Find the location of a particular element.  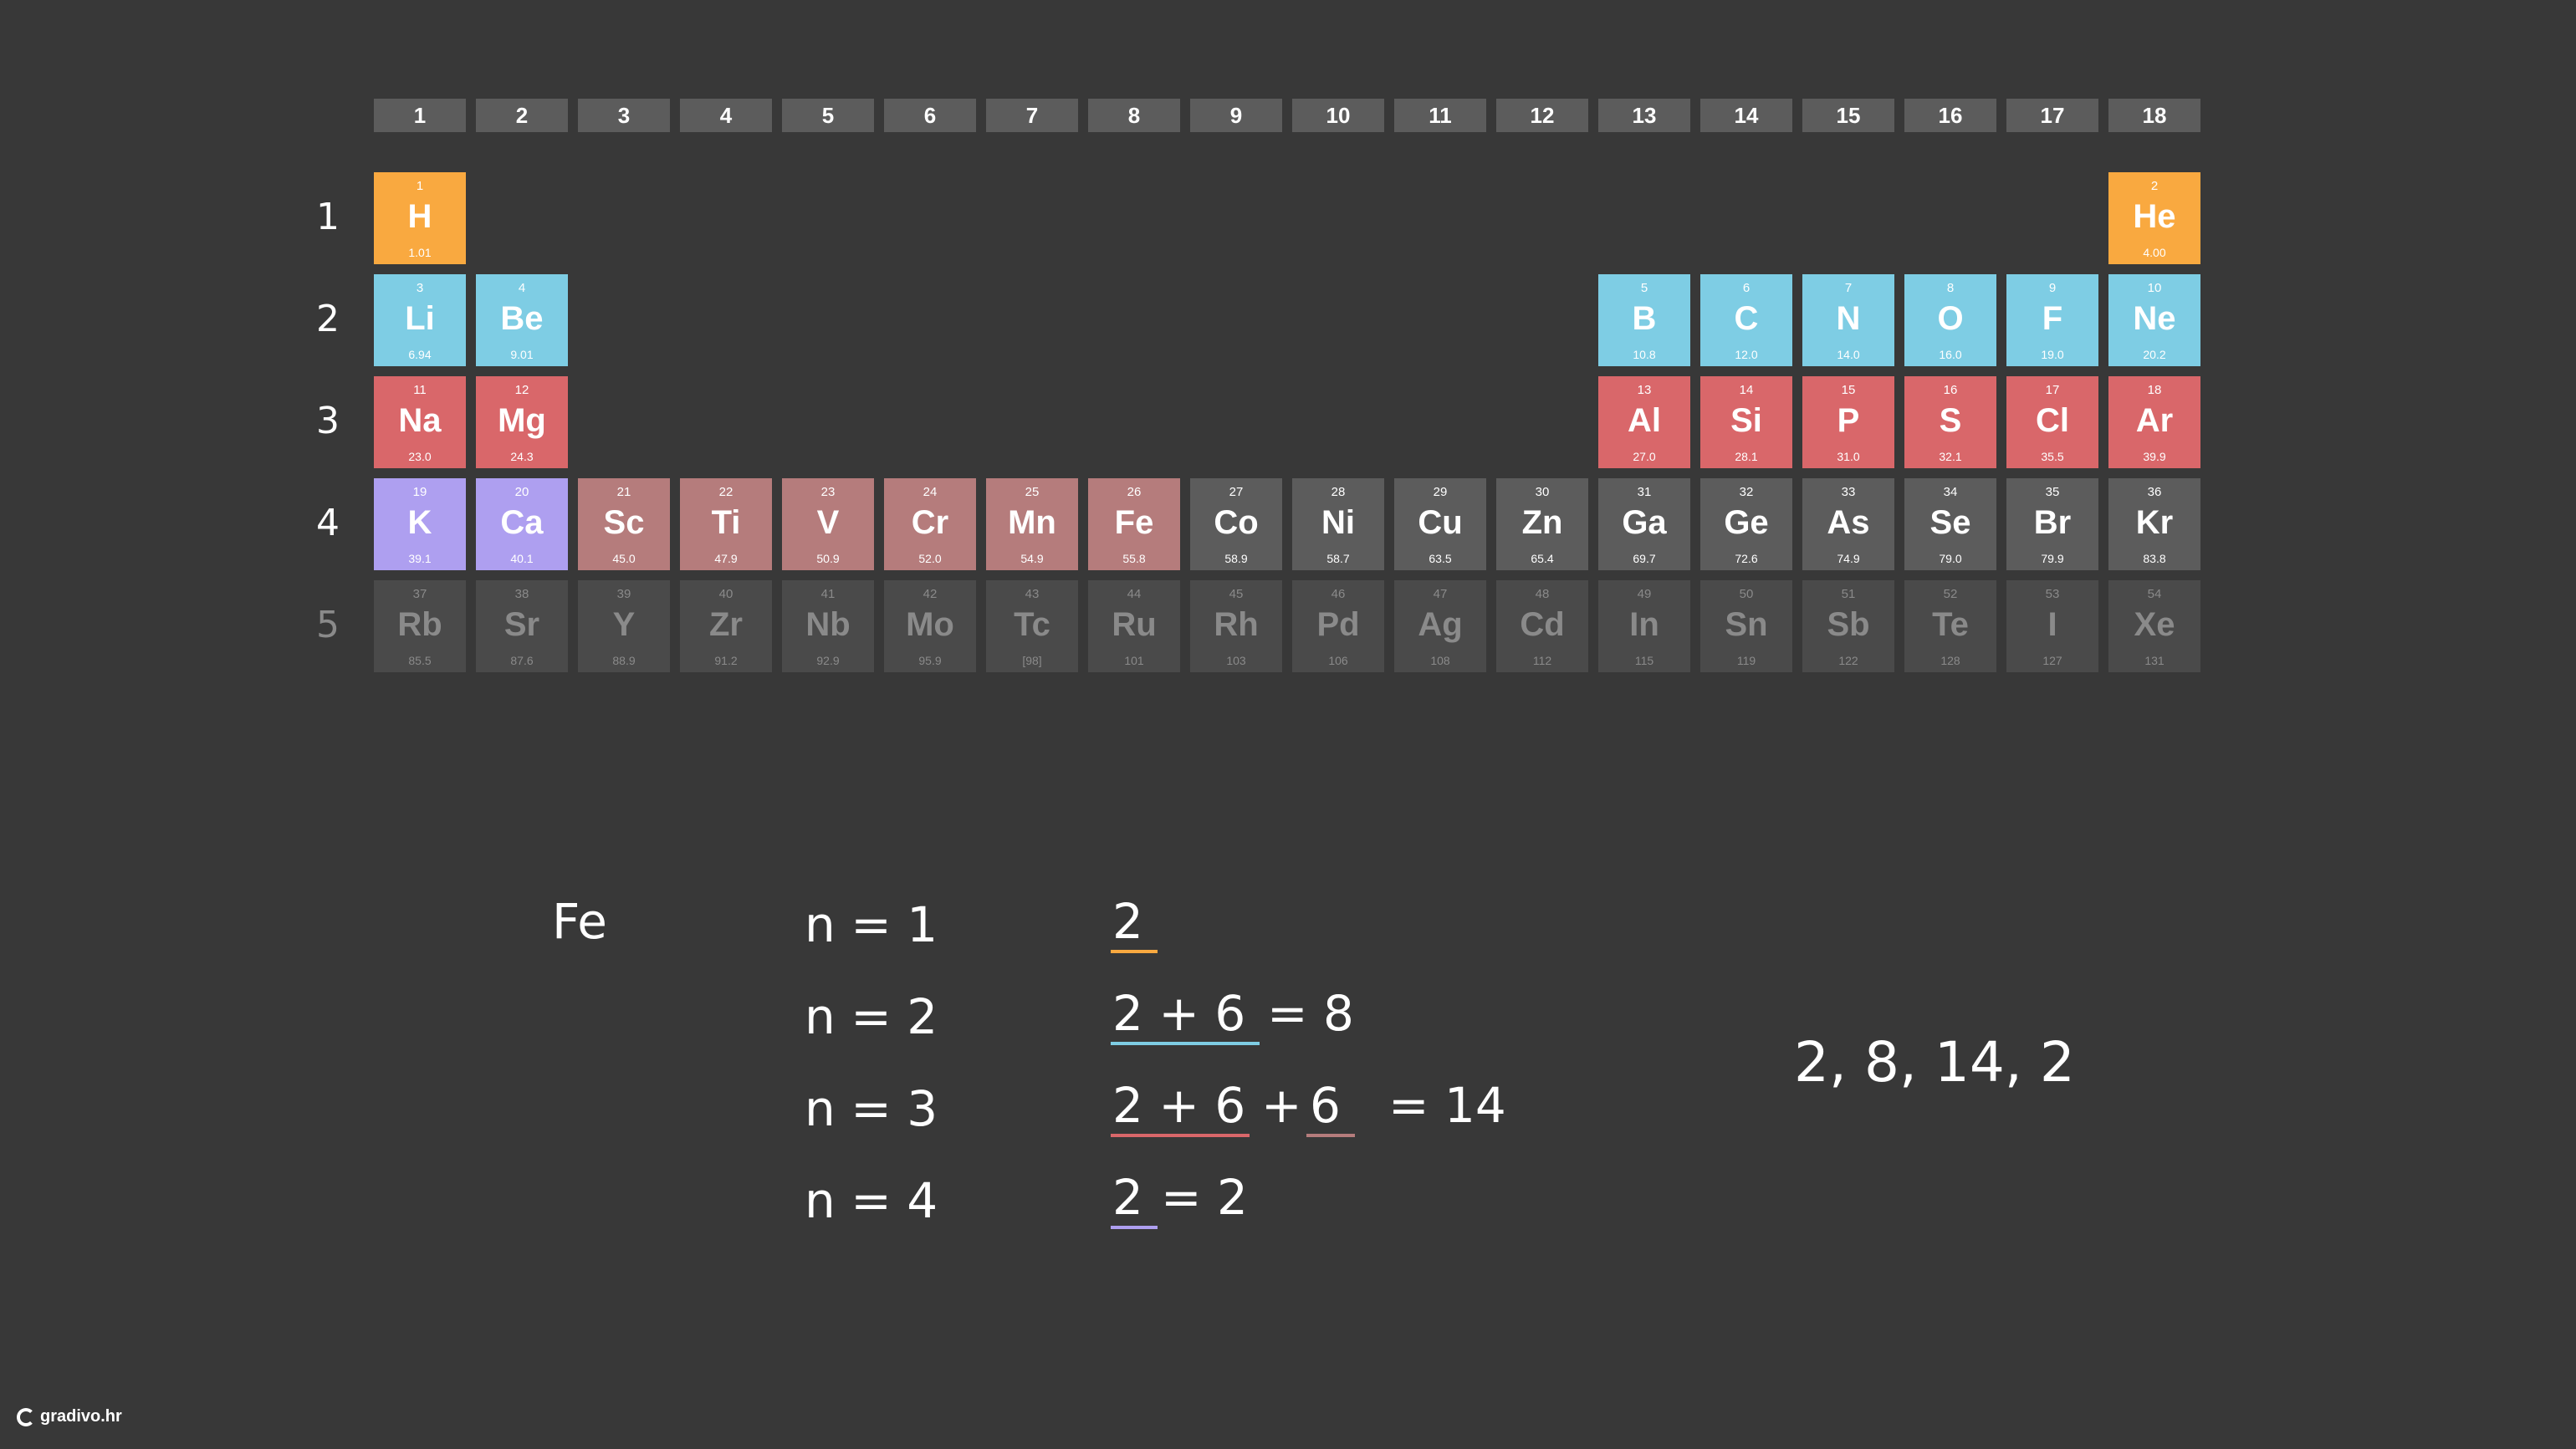

element-symbol: Ag is located at coordinates (1440, 624).